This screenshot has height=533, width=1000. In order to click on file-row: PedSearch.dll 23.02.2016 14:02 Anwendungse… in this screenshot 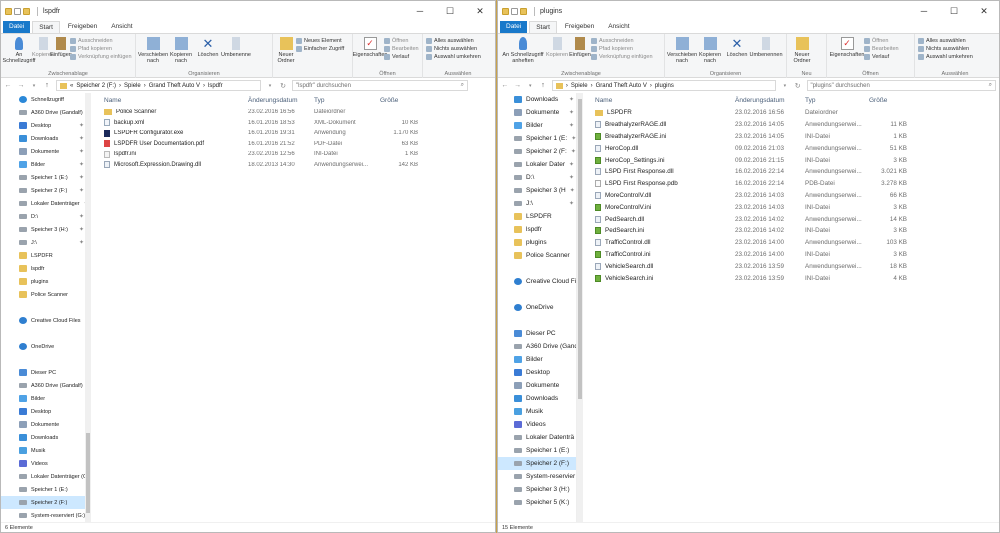, I will do `click(793, 219)`.